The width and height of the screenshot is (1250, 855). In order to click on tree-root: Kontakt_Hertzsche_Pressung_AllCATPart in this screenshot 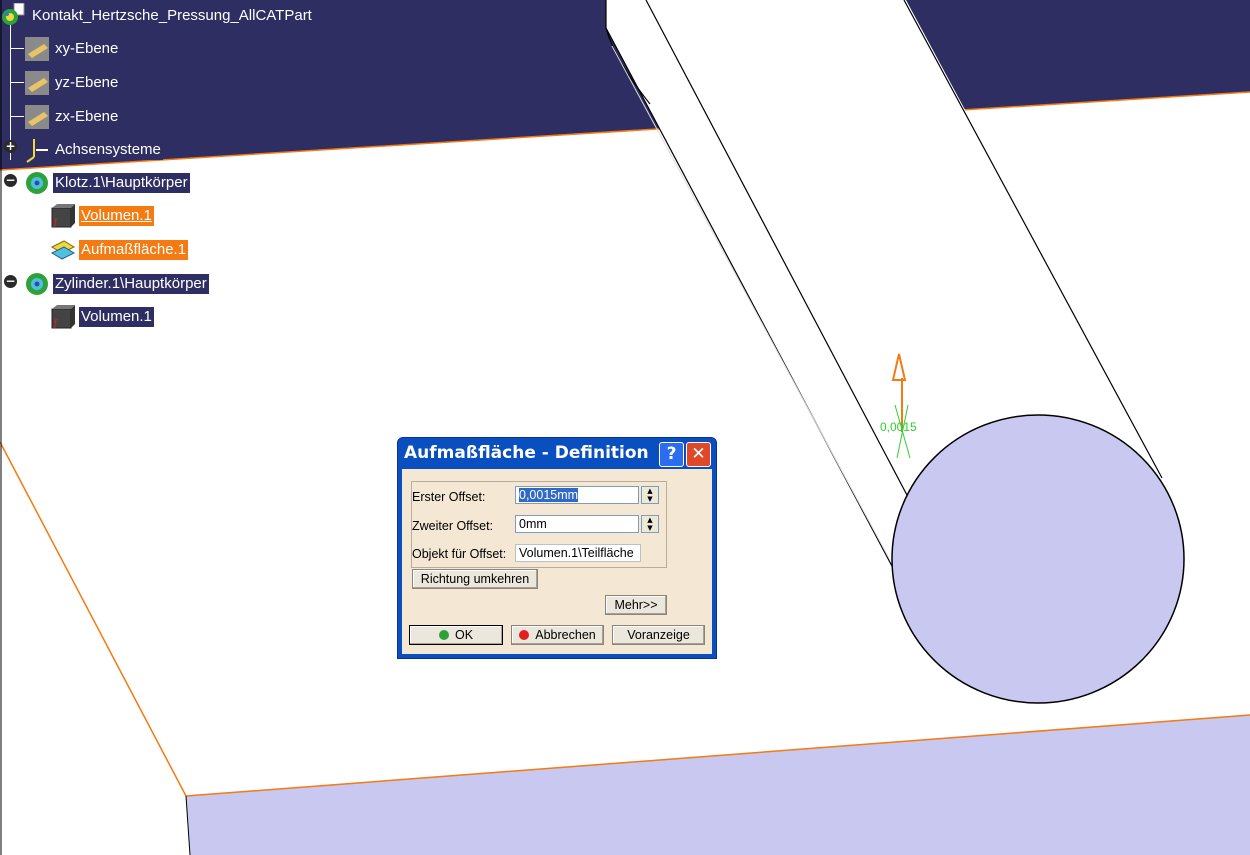, I will do `click(157, 15)`.